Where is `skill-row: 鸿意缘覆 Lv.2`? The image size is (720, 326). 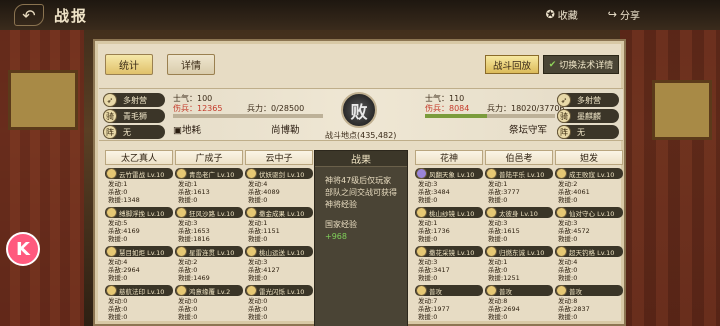 skill-row: 鸿意缘覆 Lv.2 is located at coordinates (209, 290).